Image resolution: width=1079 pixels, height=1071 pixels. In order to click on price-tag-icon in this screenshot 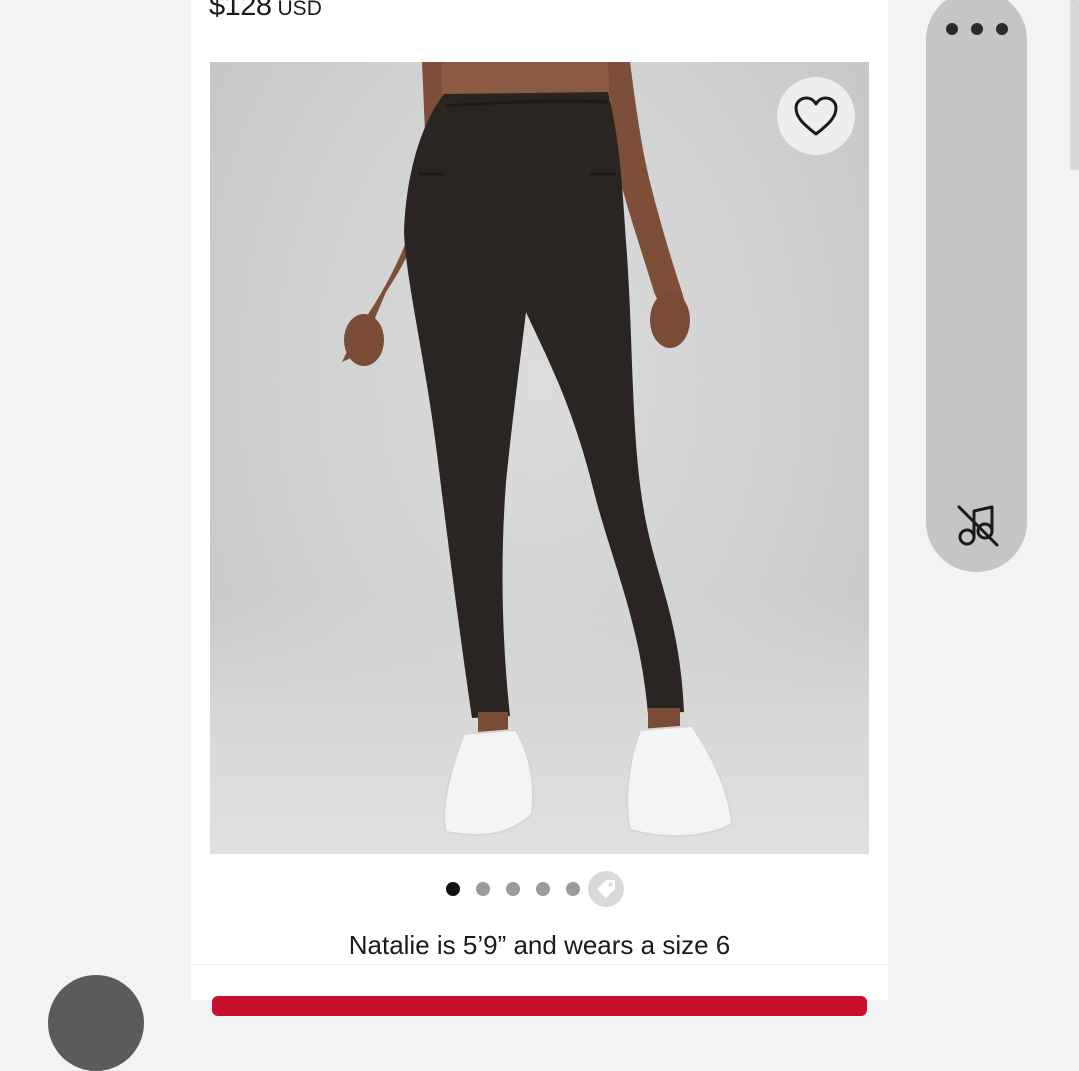, I will do `click(606, 889)`.